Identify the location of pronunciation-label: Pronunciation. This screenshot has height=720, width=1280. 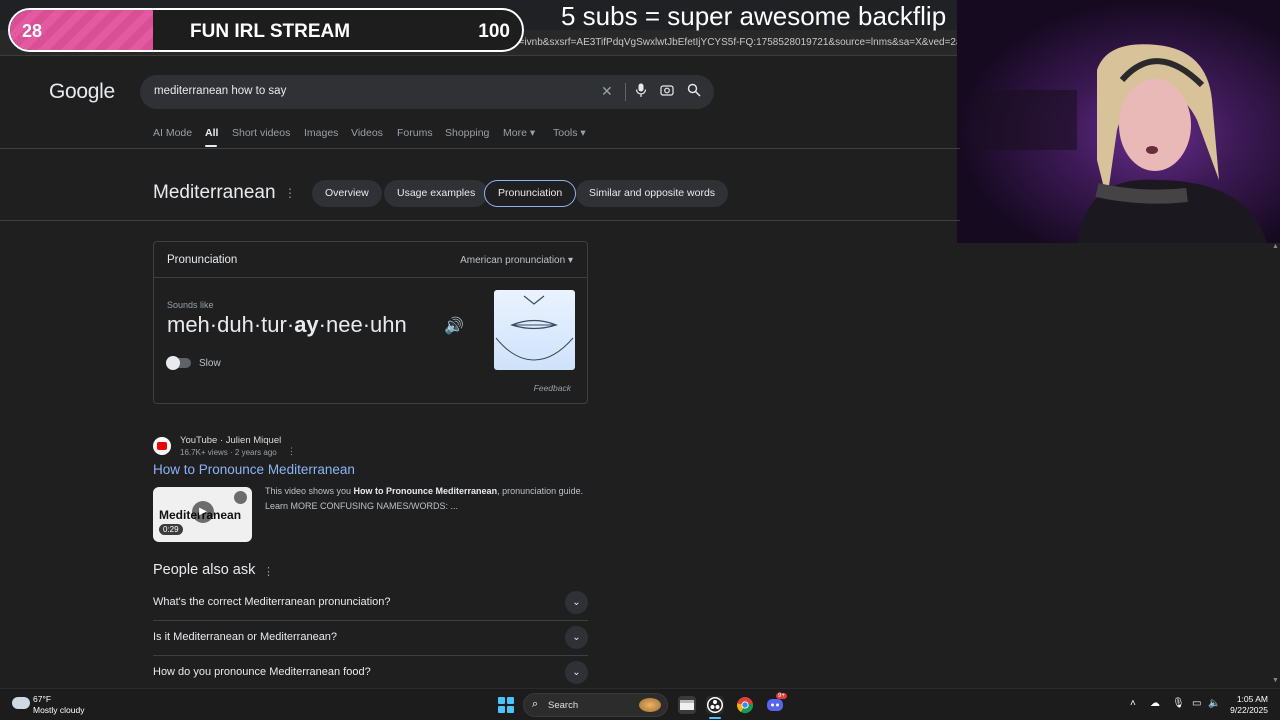
(202, 260).